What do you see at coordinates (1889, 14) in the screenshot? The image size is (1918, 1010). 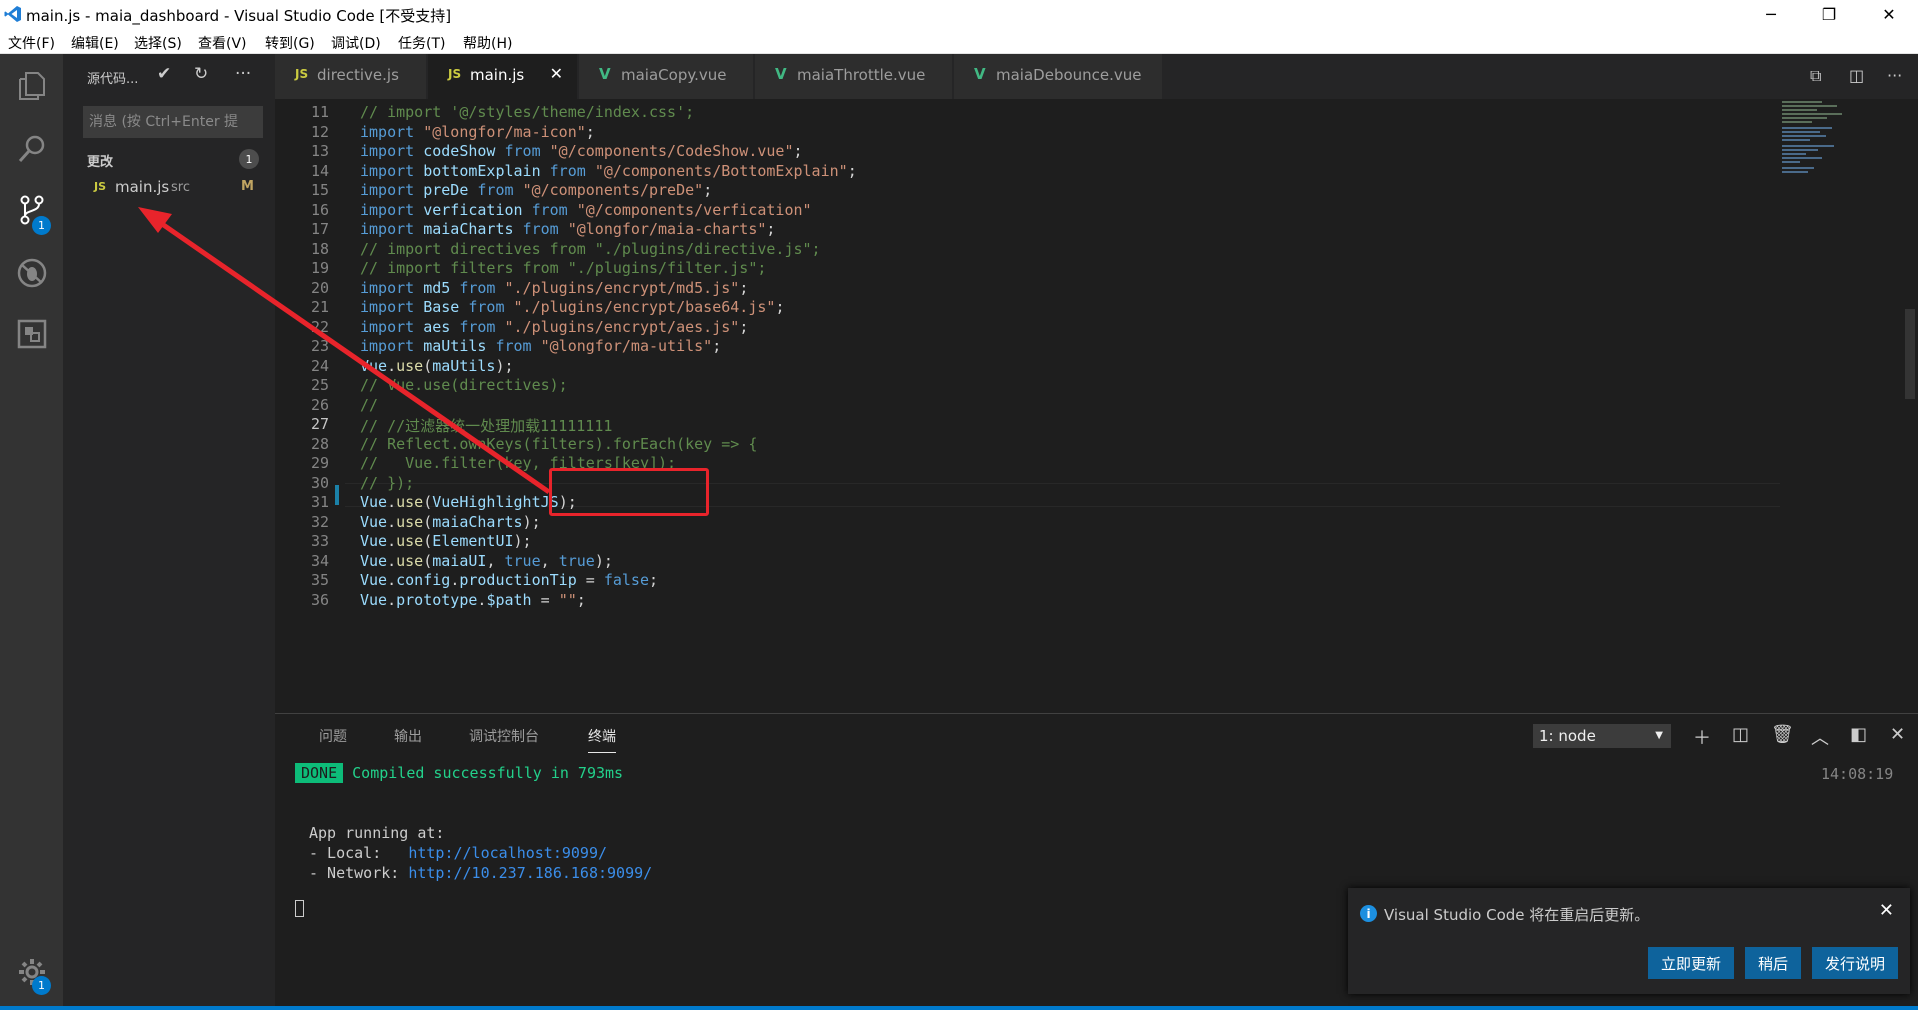 I see `close-window-button: ✕` at bounding box center [1889, 14].